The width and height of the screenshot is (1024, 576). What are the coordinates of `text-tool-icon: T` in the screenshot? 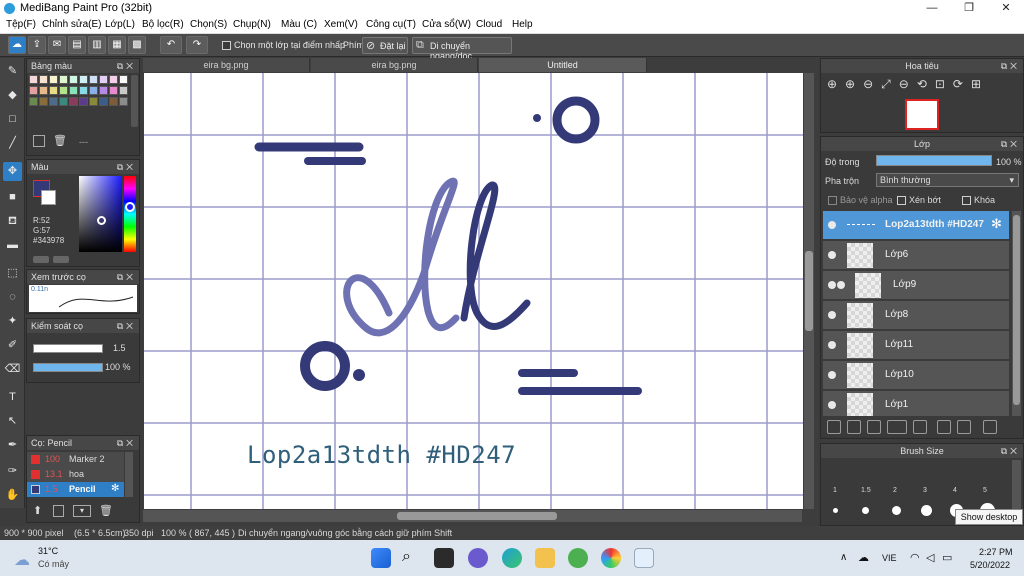 It's located at (12, 397).